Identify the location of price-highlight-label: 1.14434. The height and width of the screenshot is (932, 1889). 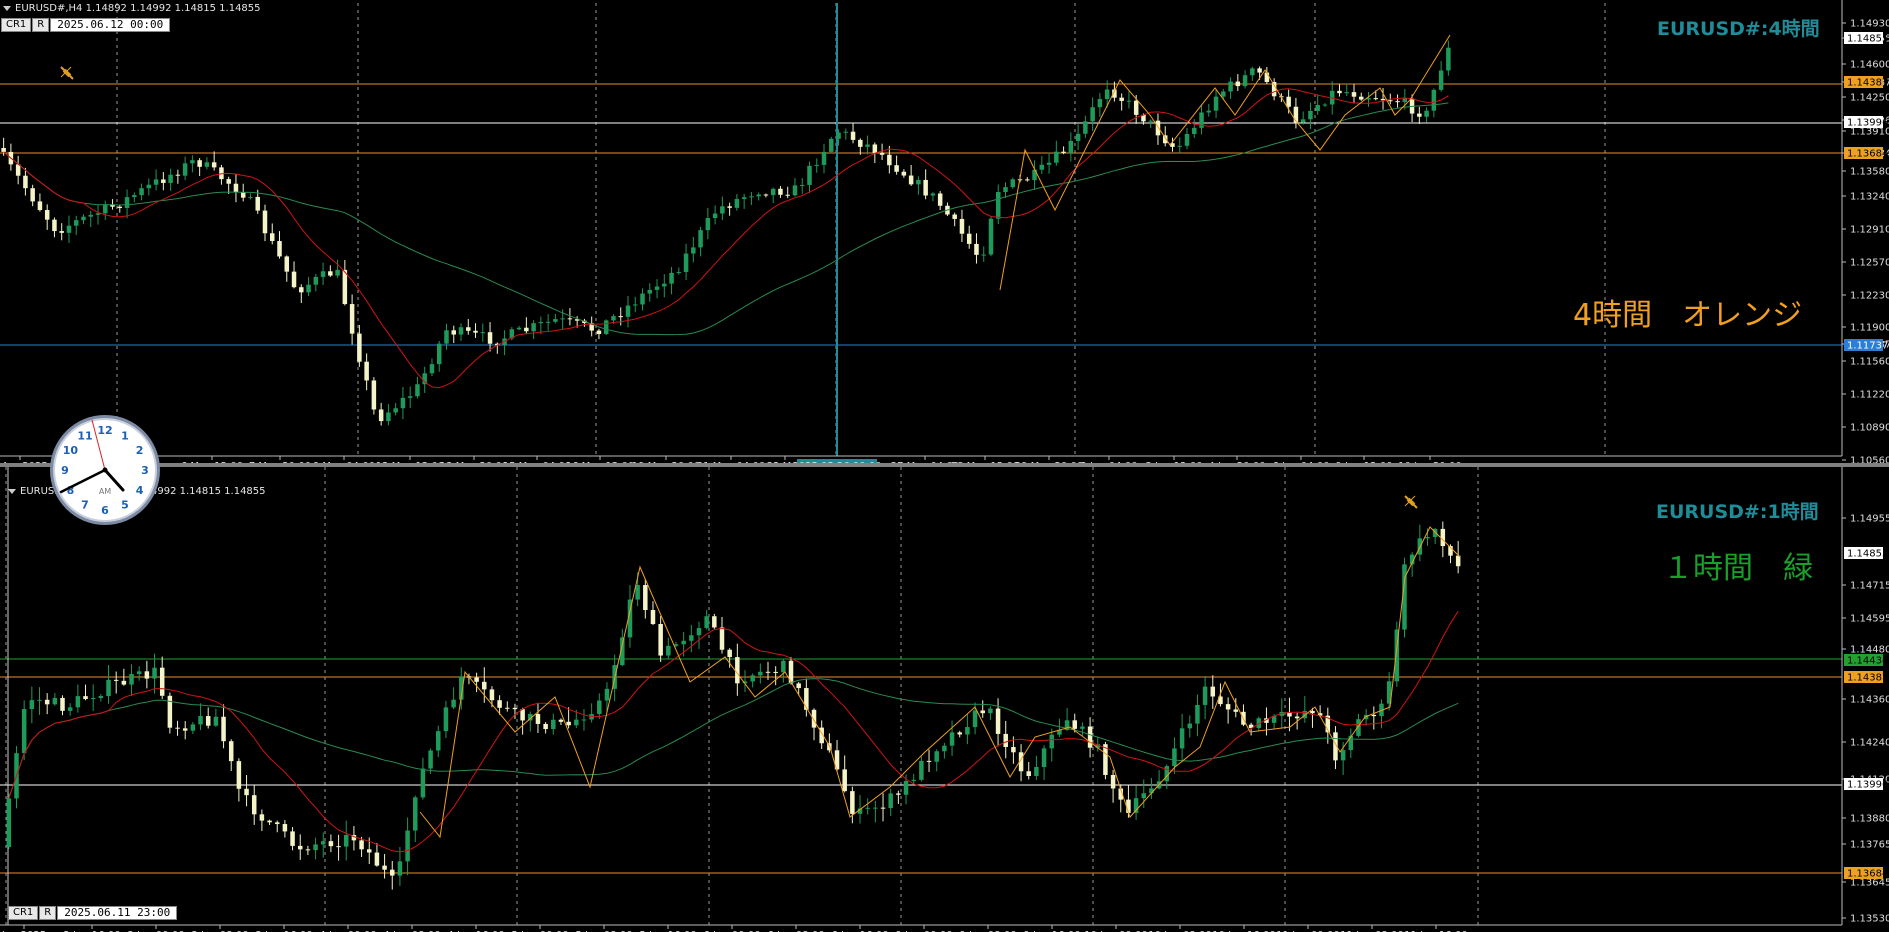
(1867, 661).